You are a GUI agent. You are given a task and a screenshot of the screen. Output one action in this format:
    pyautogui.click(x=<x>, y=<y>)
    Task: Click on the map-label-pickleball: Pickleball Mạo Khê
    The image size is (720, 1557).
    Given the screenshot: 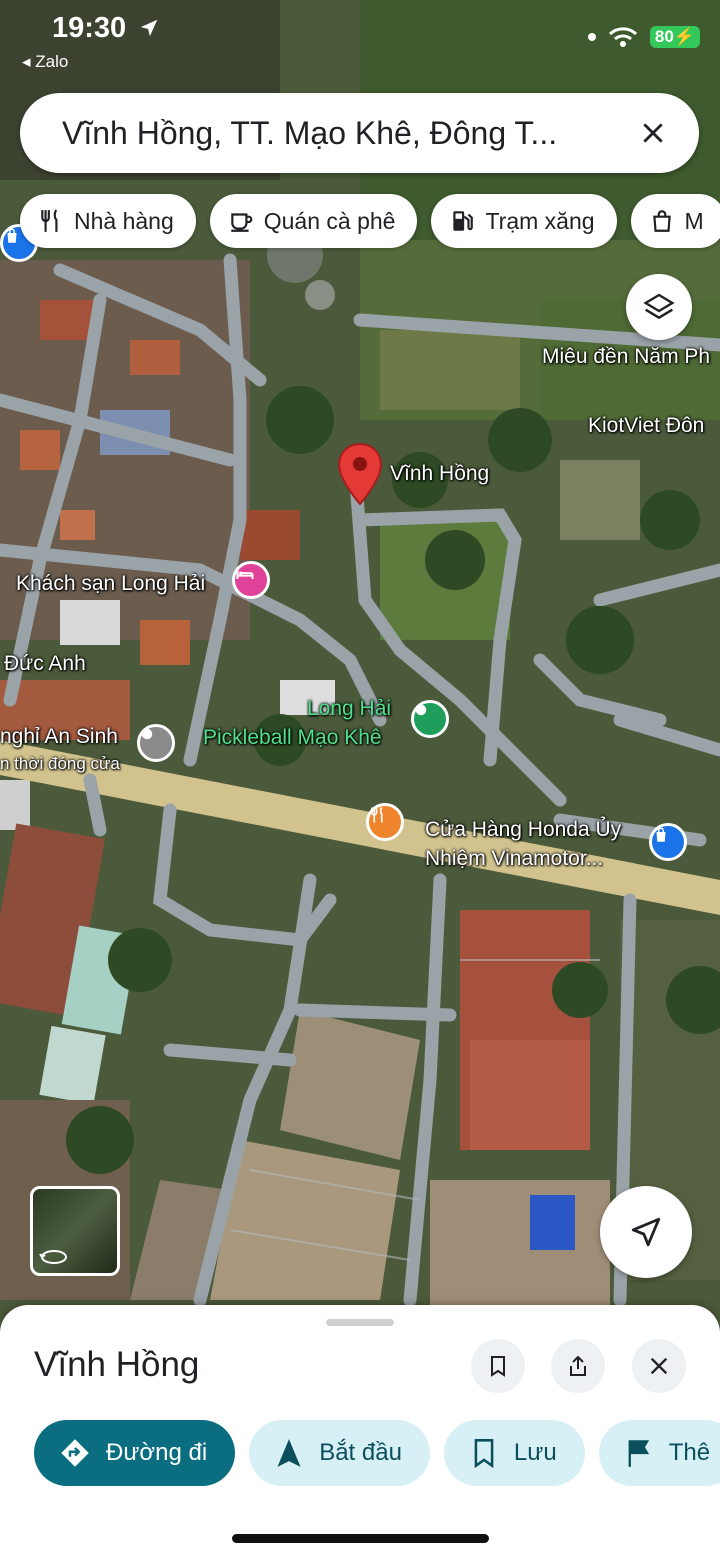 What is the action you would take?
    pyautogui.click(x=292, y=738)
    